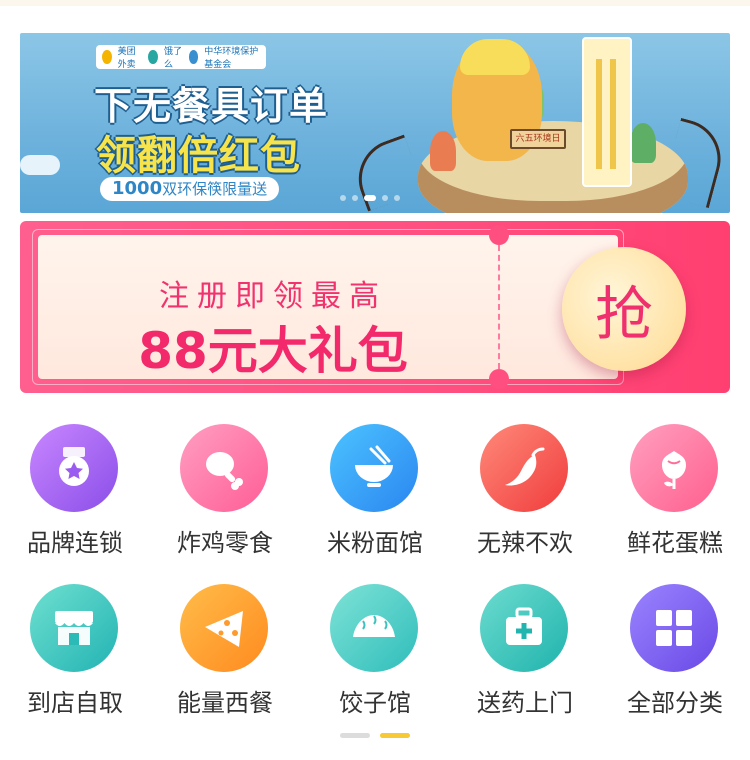 The width and height of the screenshot is (750, 760). Describe the element at coordinates (231, 58) in the screenshot. I see `logo-label: 中华环境保护基金会` at that location.